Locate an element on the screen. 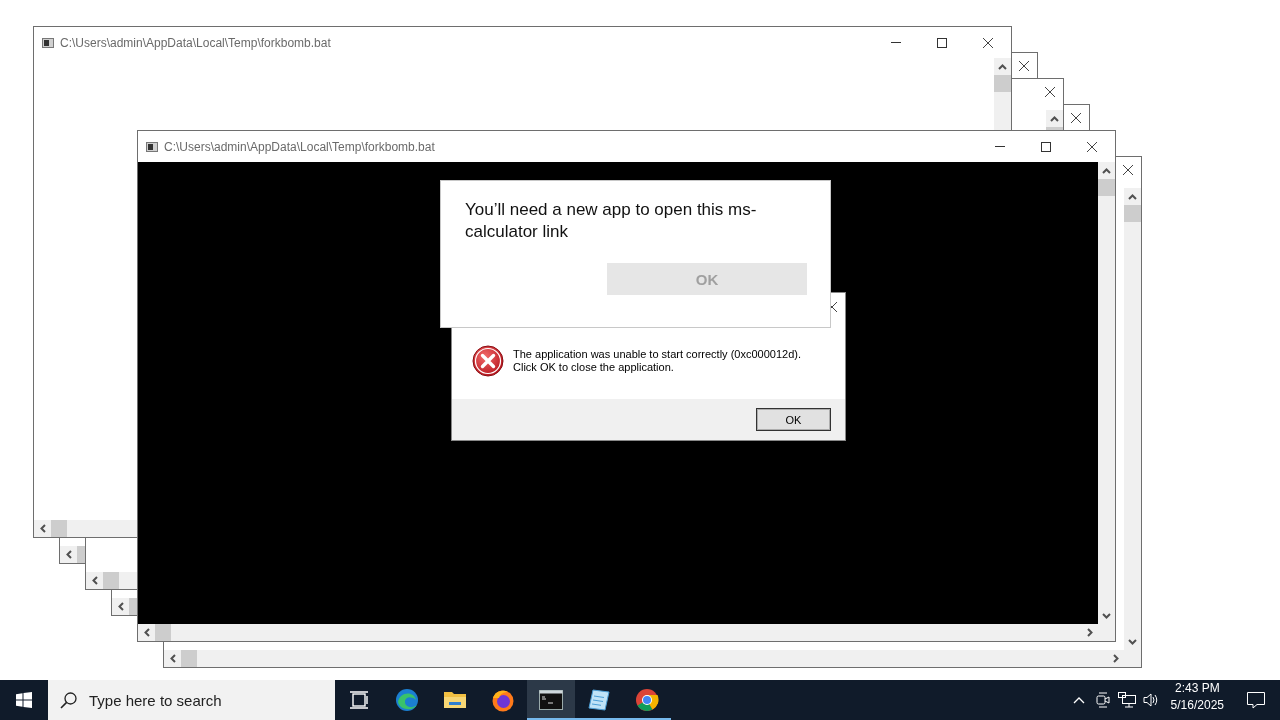 This screenshot has height=720, width=1280. taskbar-button is located at coordinates (551, 700).